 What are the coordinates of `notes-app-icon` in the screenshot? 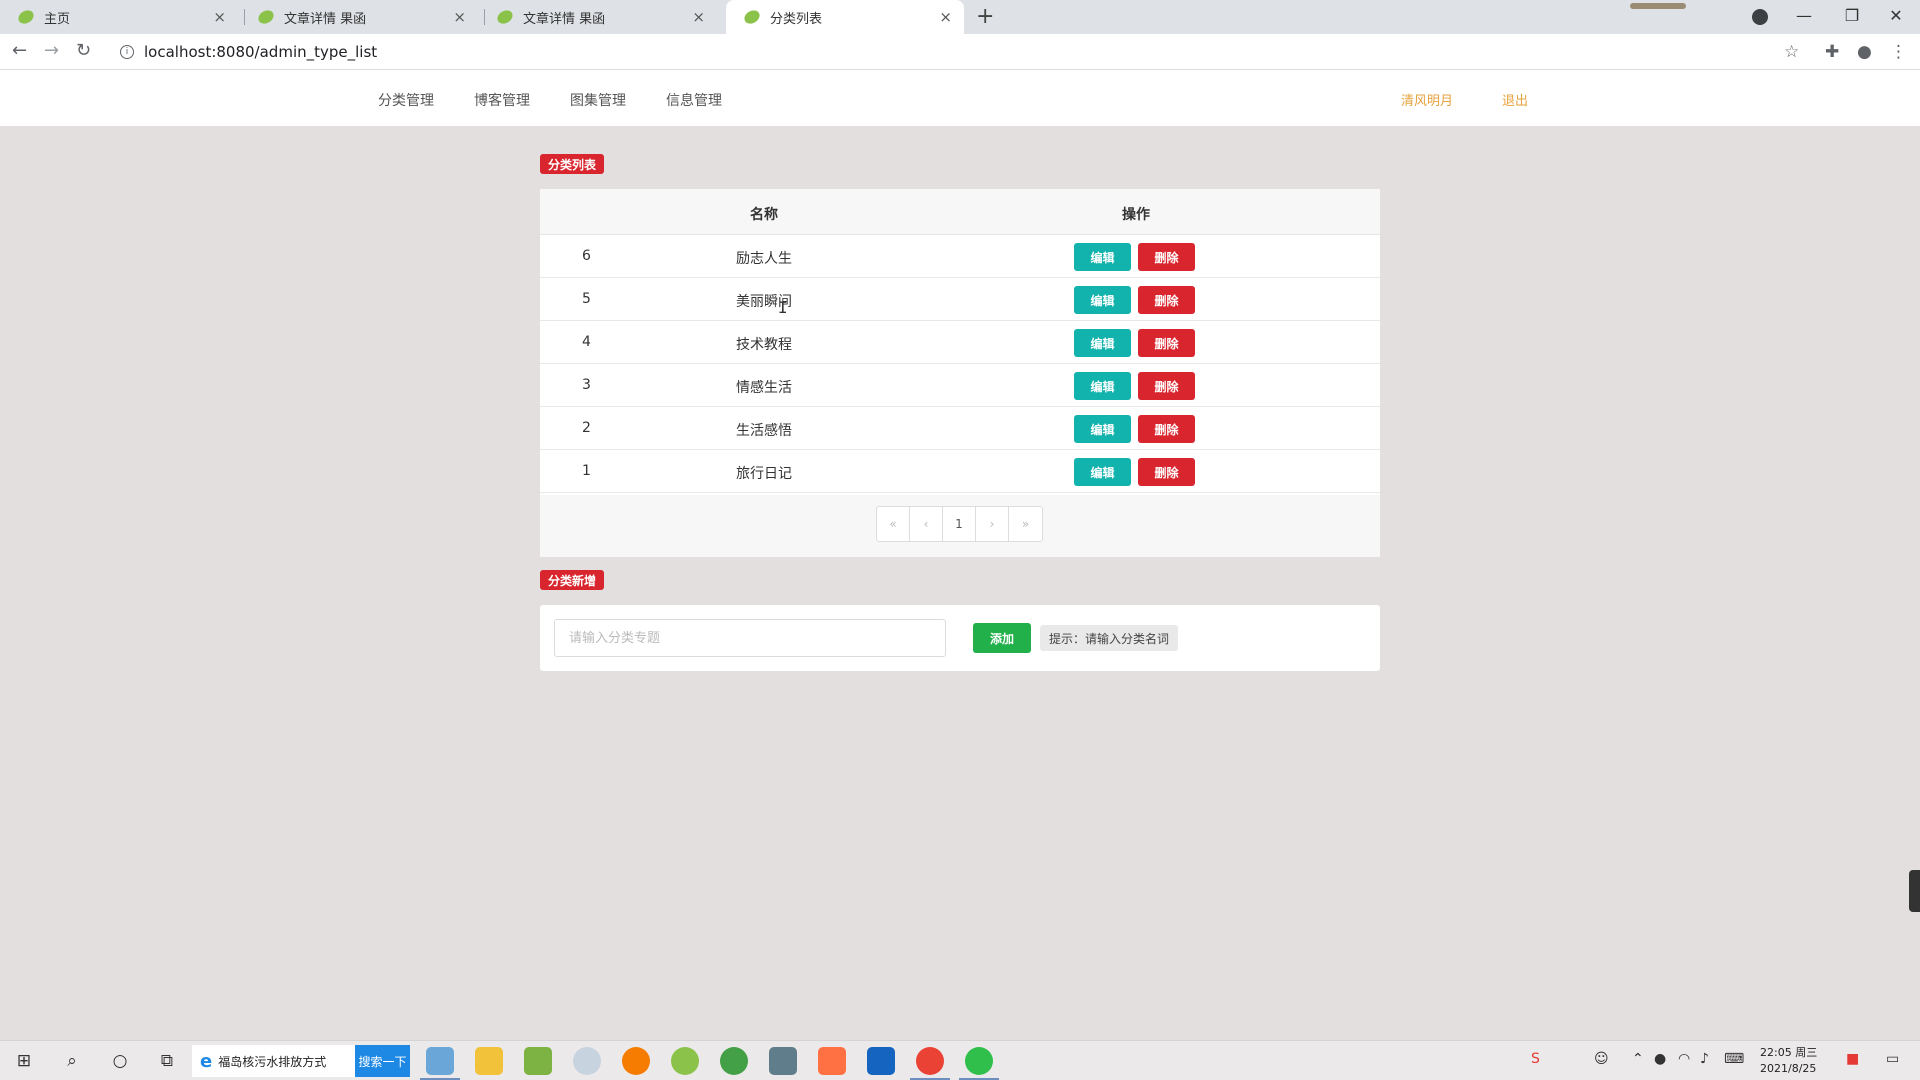 It's located at (440, 1061).